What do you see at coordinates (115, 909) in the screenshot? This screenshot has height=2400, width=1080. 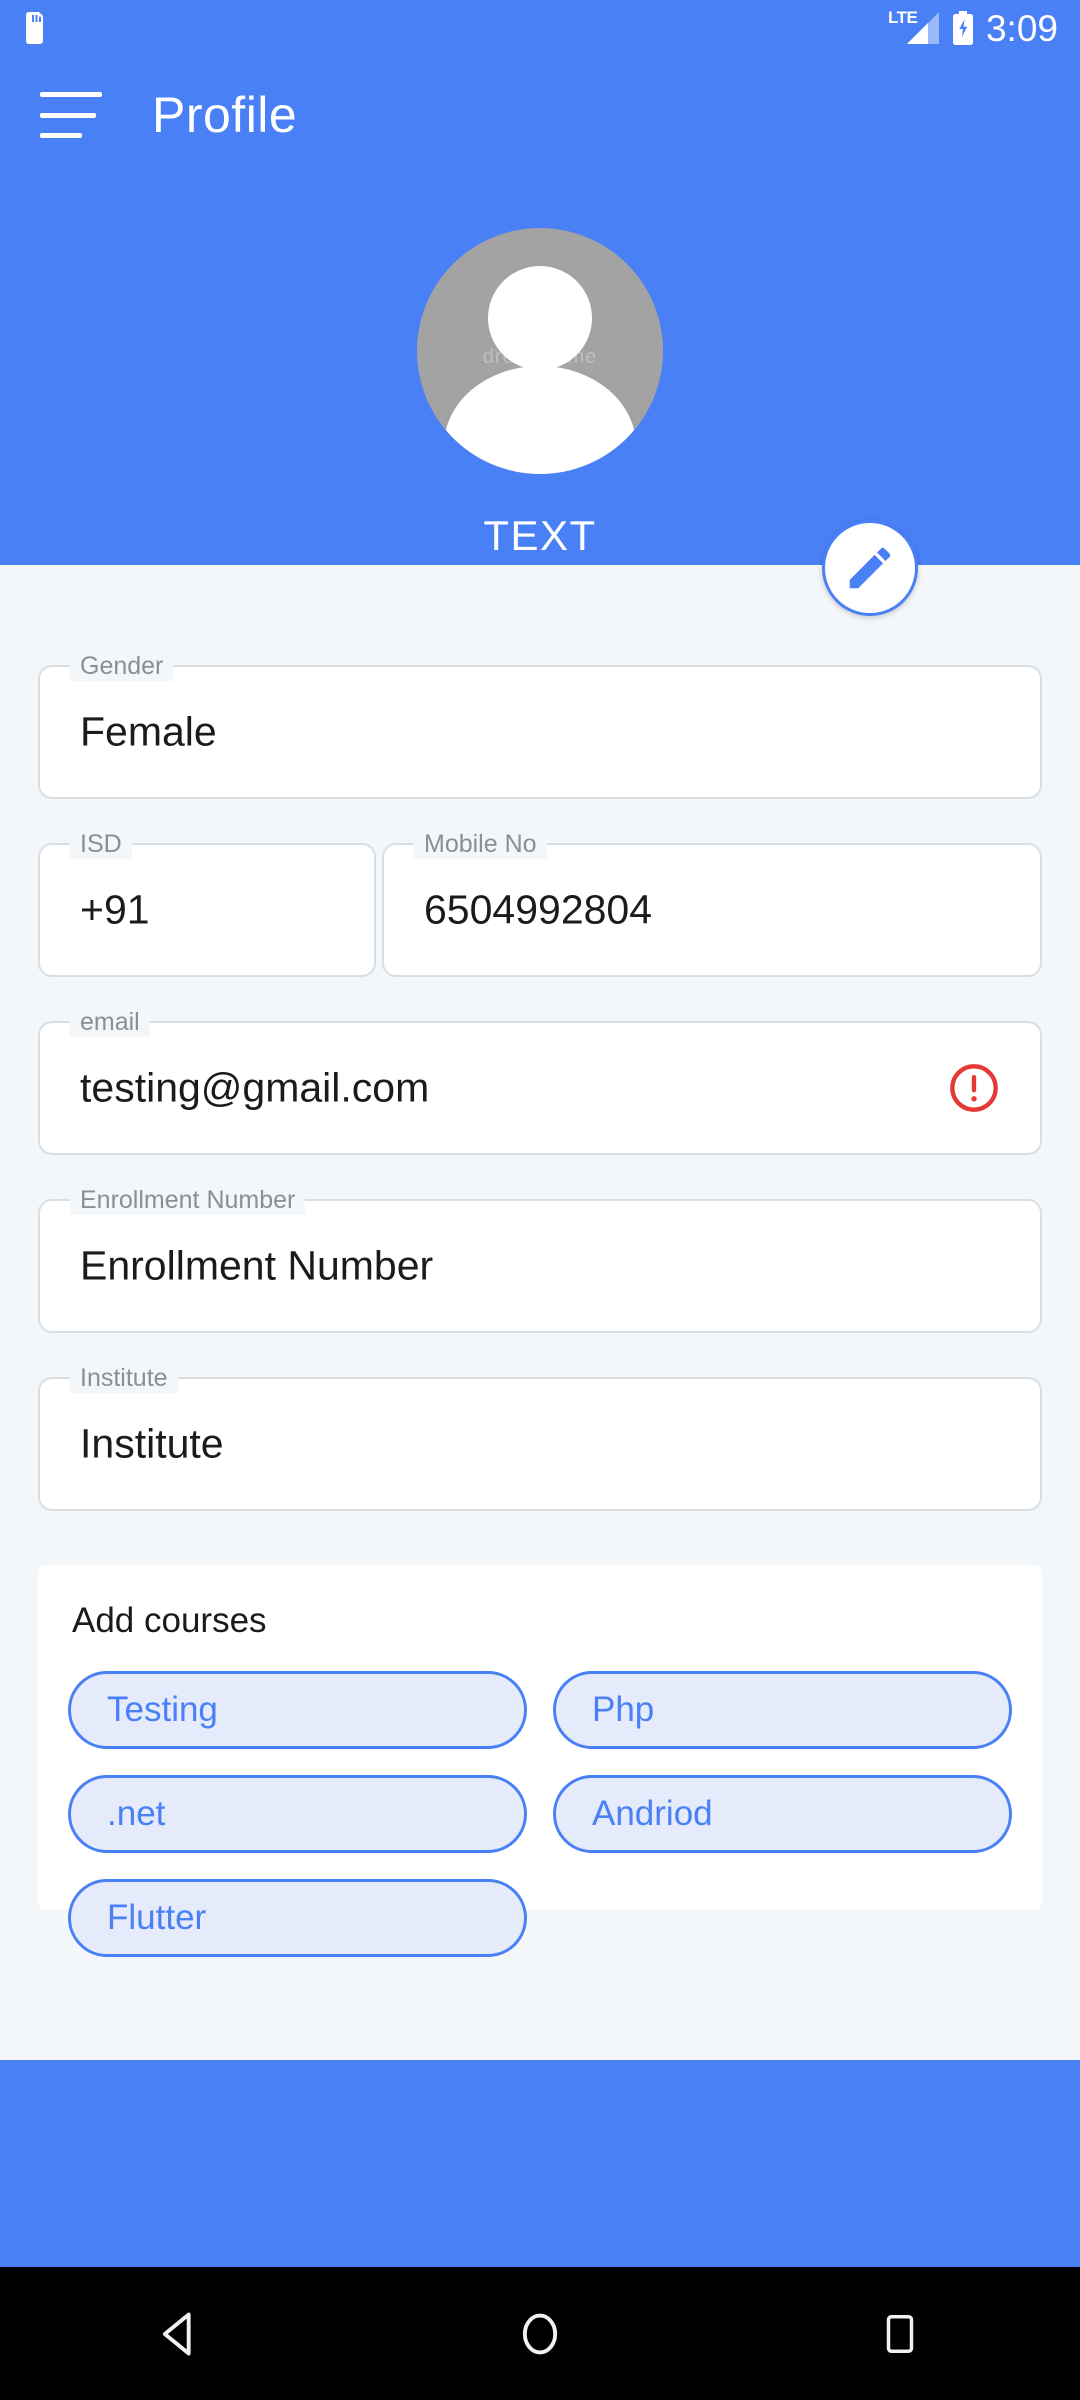 I see `isd-field-value: +91` at bounding box center [115, 909].